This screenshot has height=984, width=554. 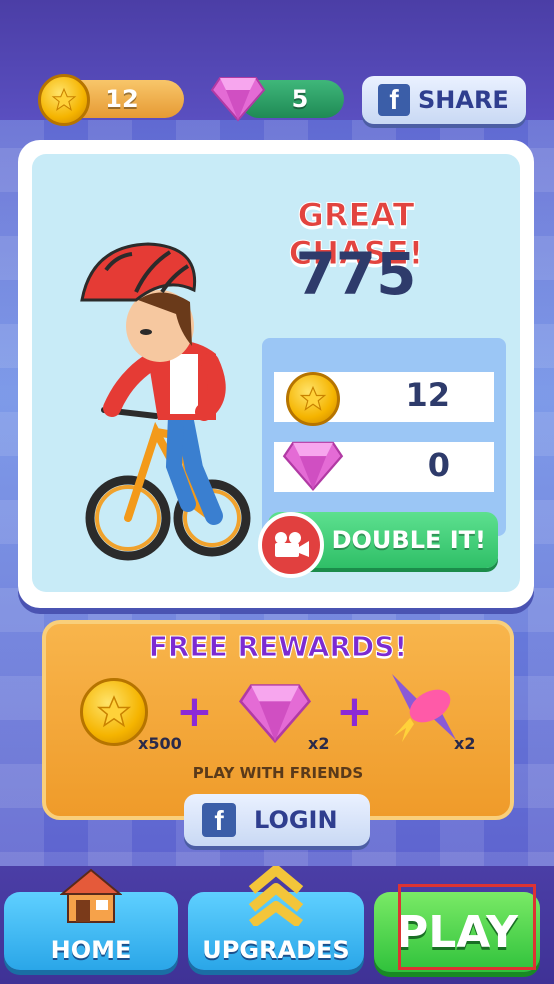 What do you see at coordinates (356, 274) in the screenshot?
I see `final-score: 775` at bounding box center [356, 274].